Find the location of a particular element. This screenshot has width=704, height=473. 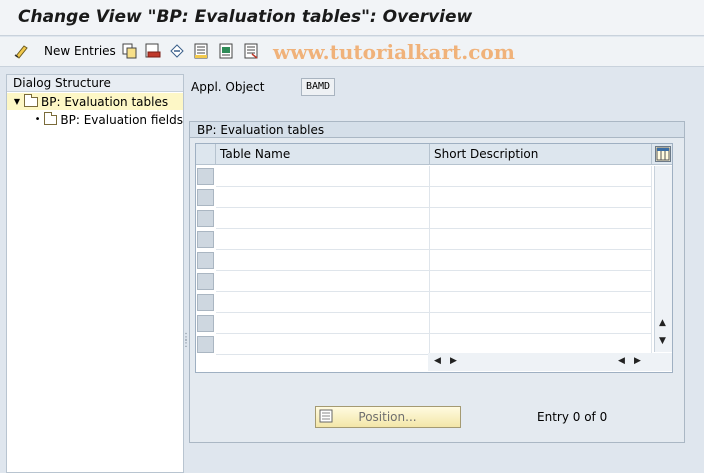

expand-arrow-icon: ▼ is located at coordinates (17, 101).